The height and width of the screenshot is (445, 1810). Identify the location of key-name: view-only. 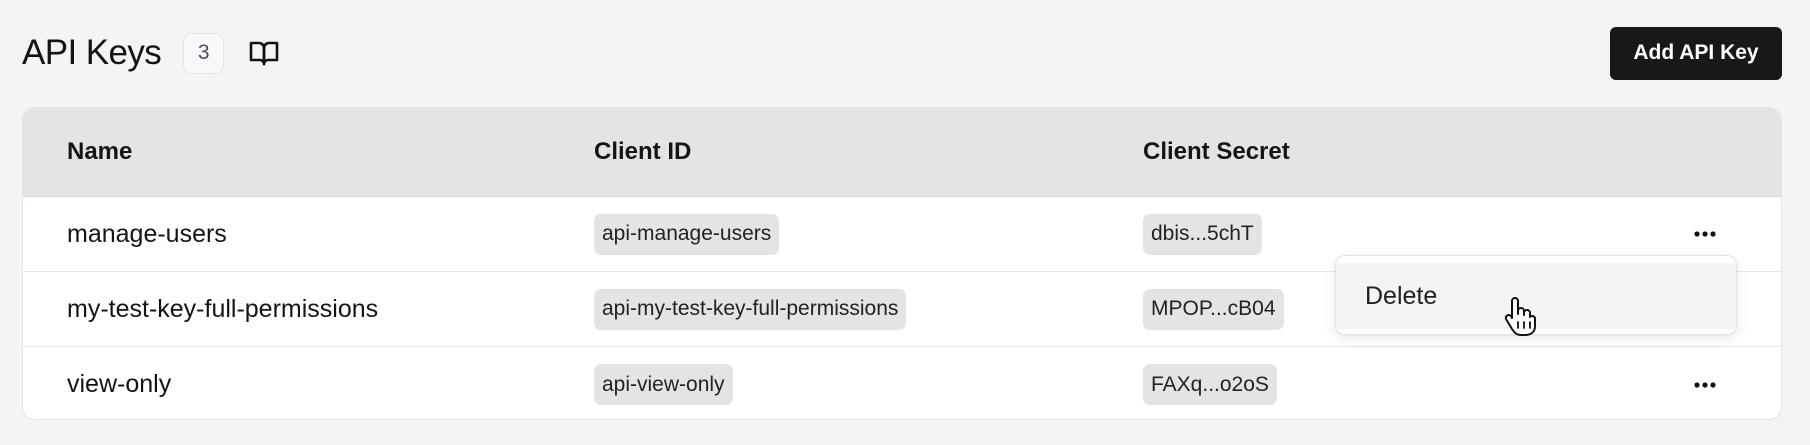
(119, 384).